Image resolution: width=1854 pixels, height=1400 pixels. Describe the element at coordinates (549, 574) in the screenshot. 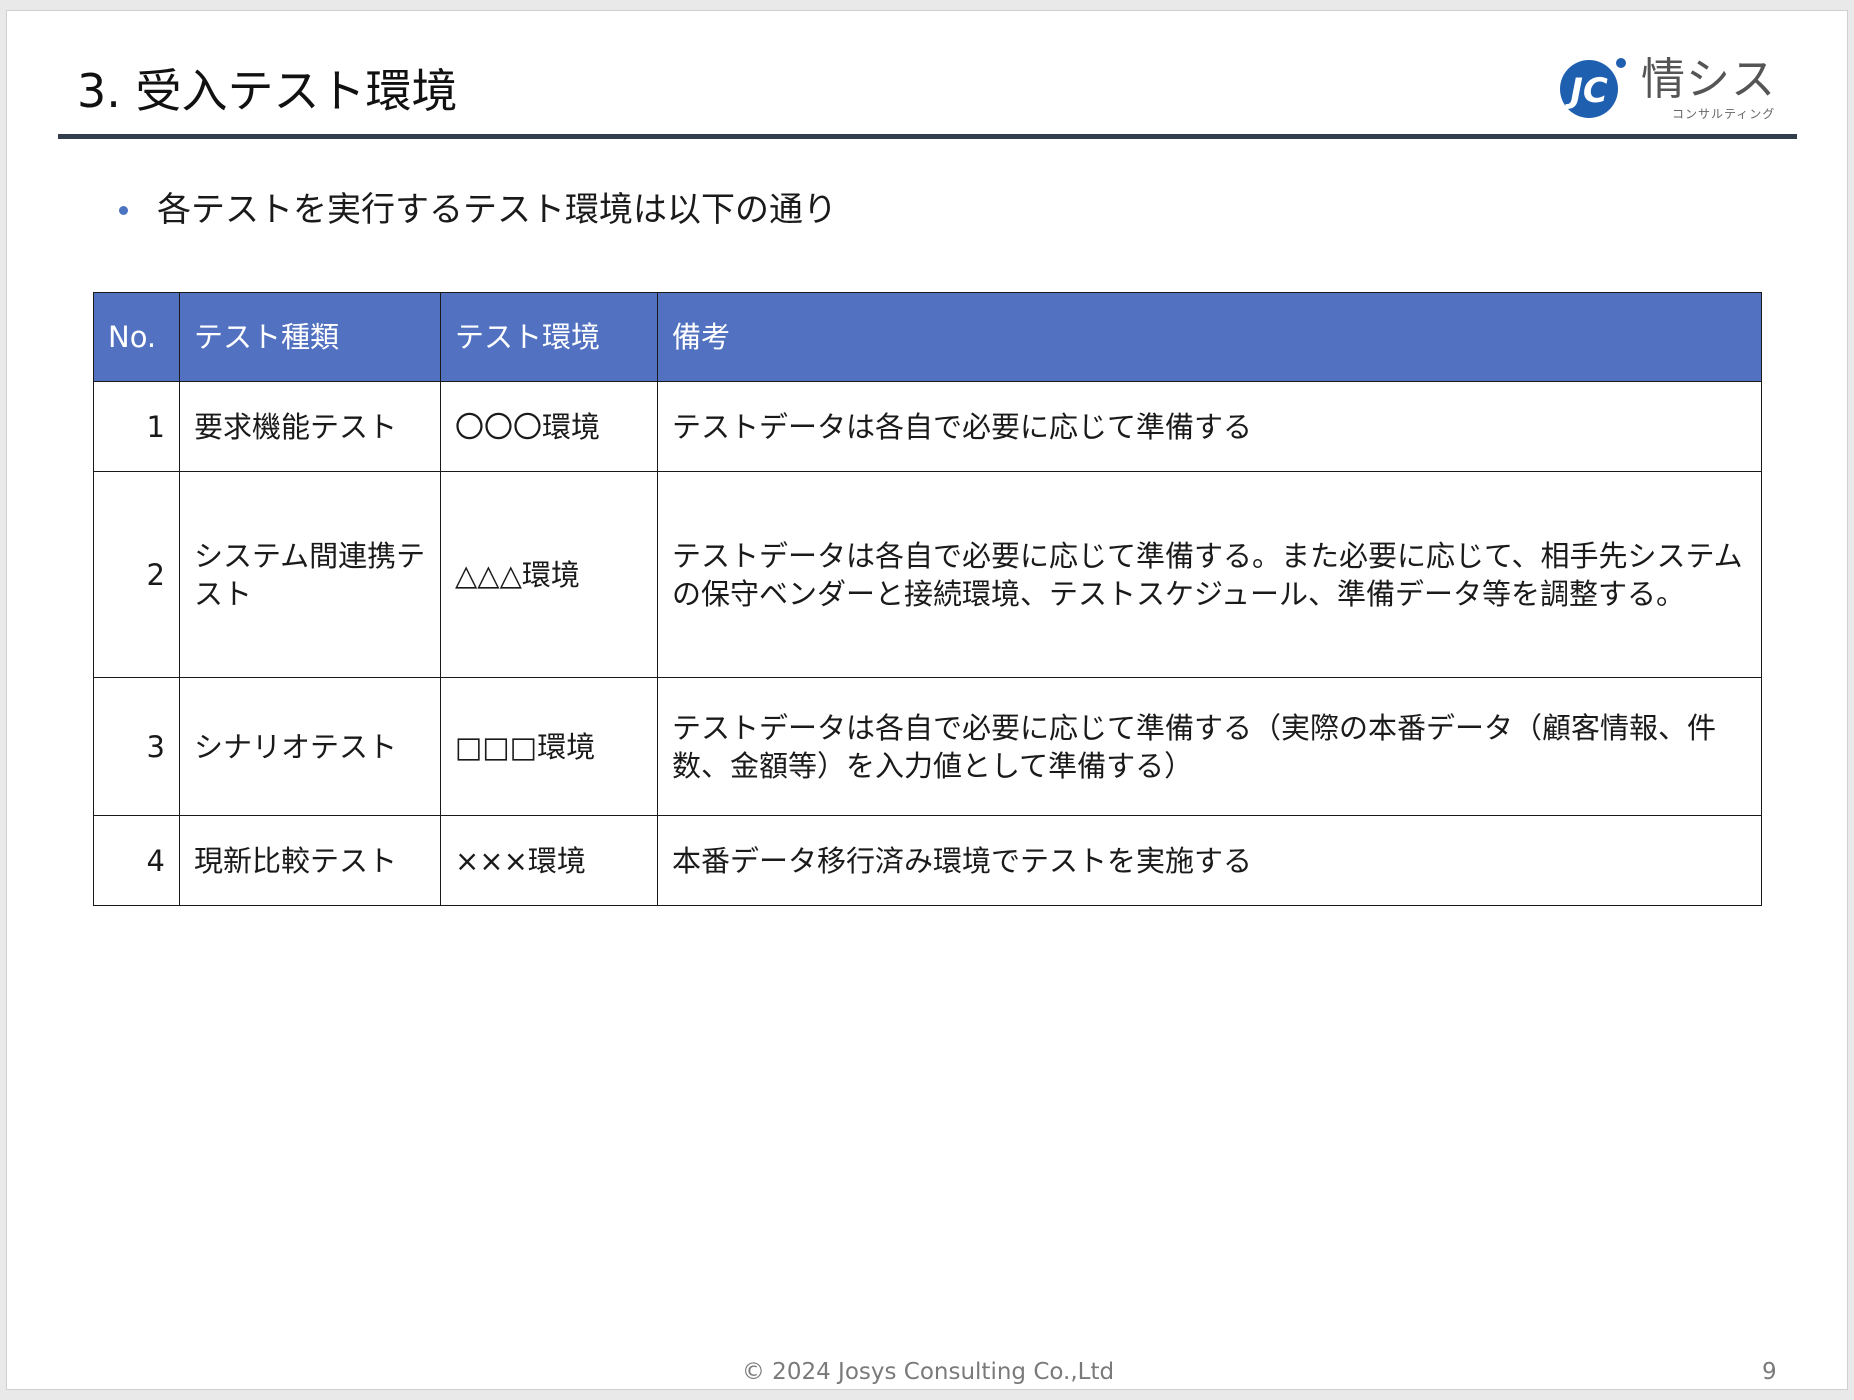

I see `test-env-cell: △△△環境` at that location.